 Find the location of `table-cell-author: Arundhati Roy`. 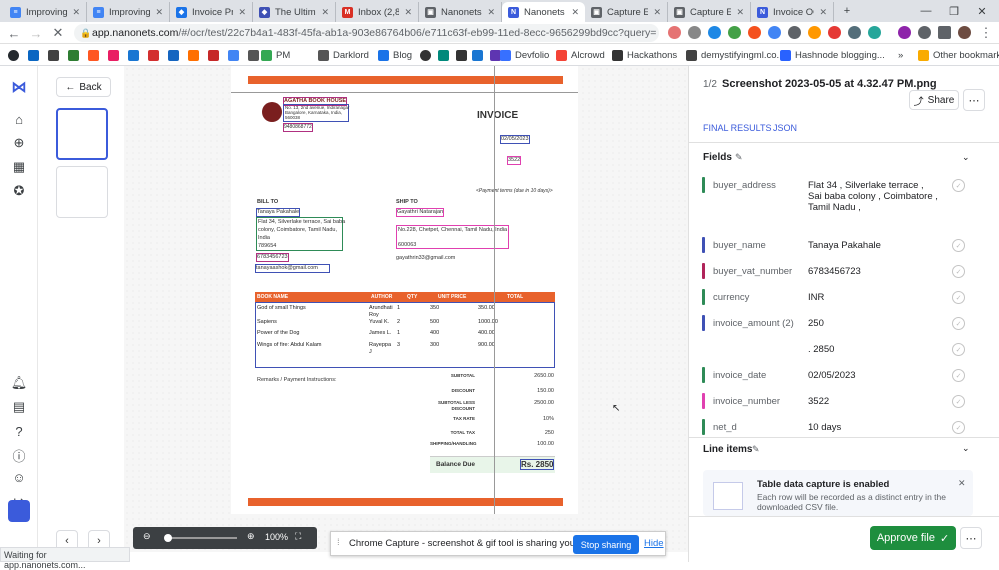

table-cell-author: Arundhati Roy is located at coordinates (382, 312).